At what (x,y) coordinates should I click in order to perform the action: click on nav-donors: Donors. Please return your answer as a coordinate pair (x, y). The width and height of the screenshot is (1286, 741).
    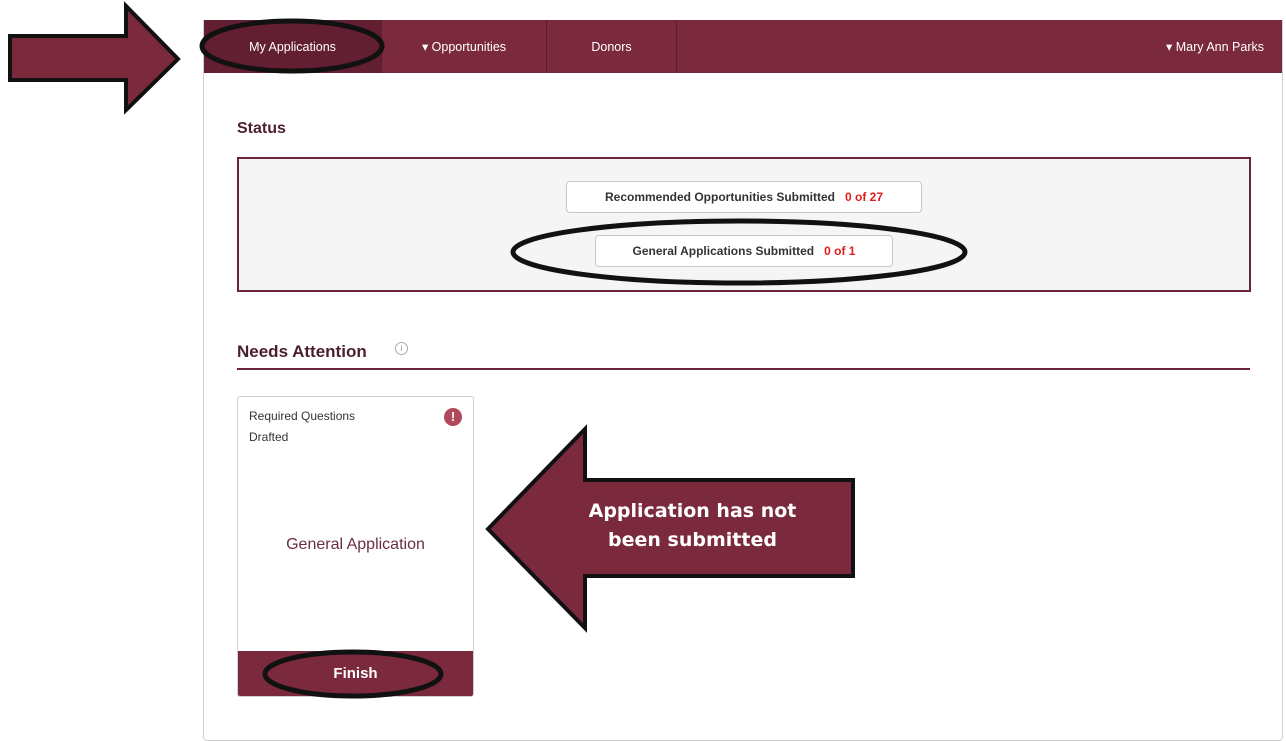
    Looking at the image, I should click on (612, 46).